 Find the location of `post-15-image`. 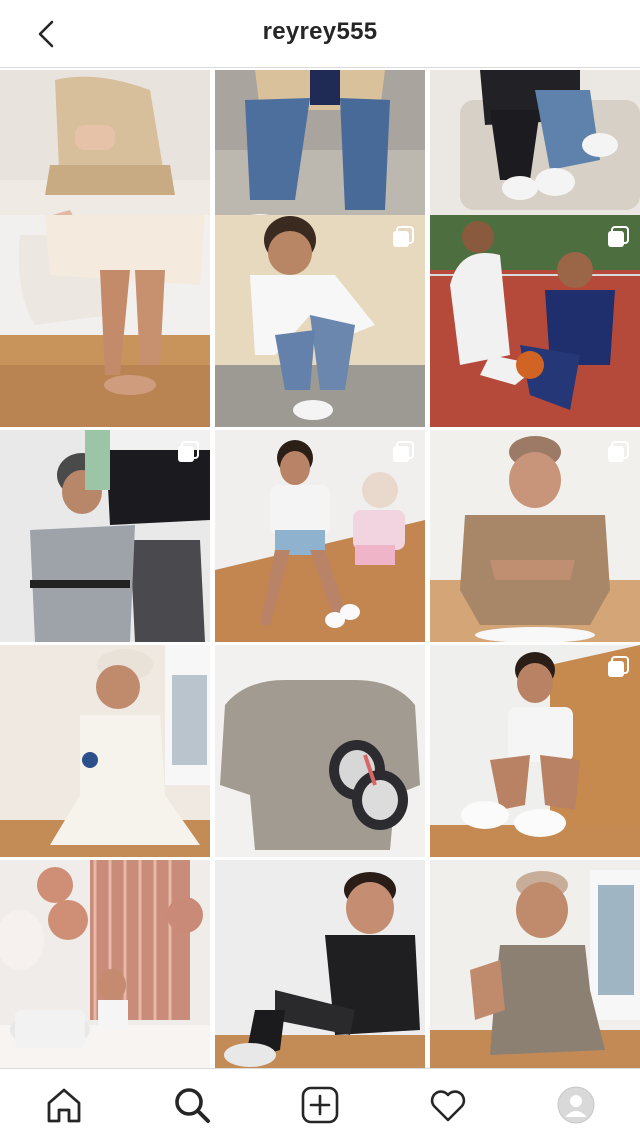

post-15-image is located at coordinates (535, 966).